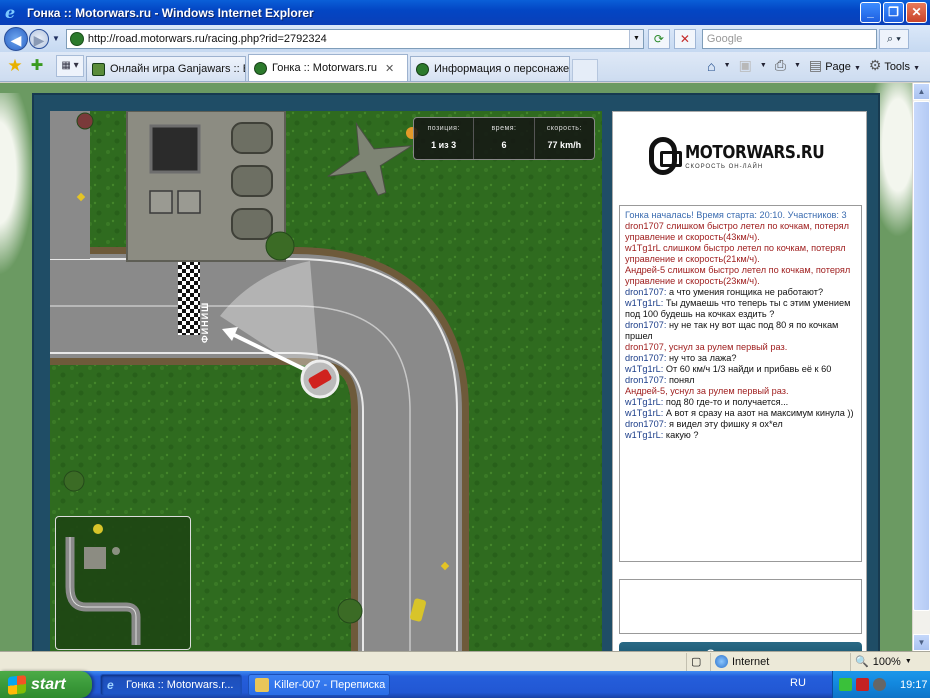 This screenshot has width=930, height=698. I want to click on page-menu: ▤ Page ▼, so click(835, 65).